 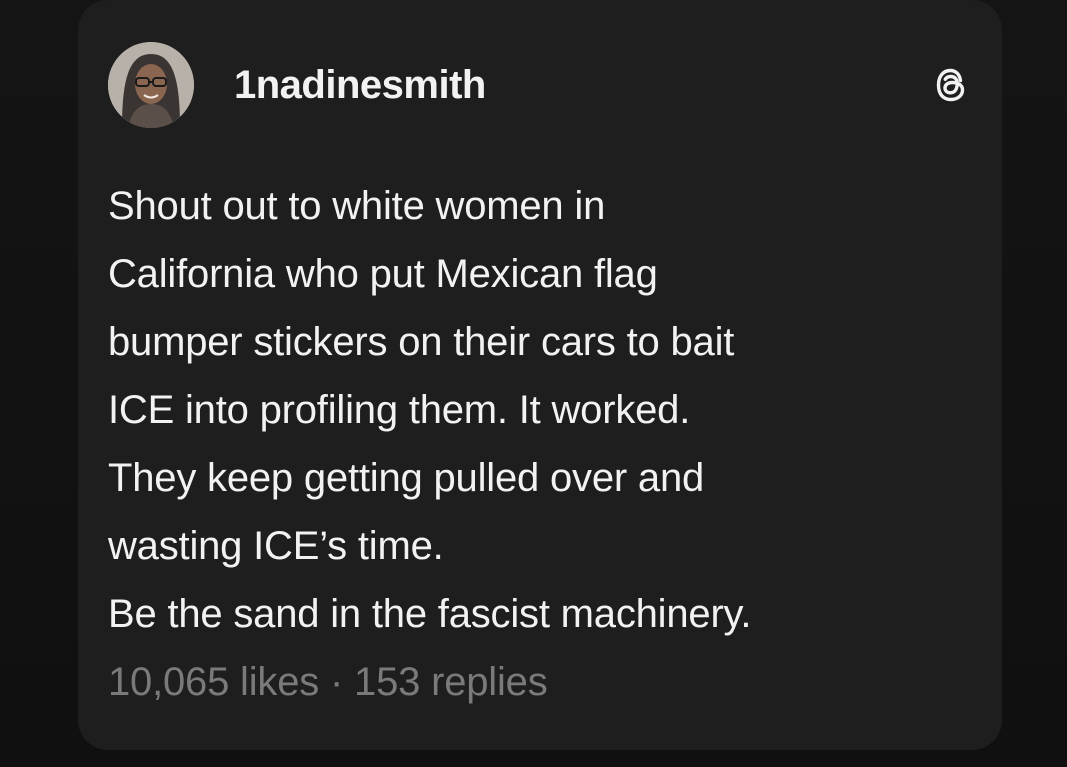 What do you see at coordinates (451, 682) in the screenshot?
I see `replies-count: 153 replies` at bounding box center [451, 682].